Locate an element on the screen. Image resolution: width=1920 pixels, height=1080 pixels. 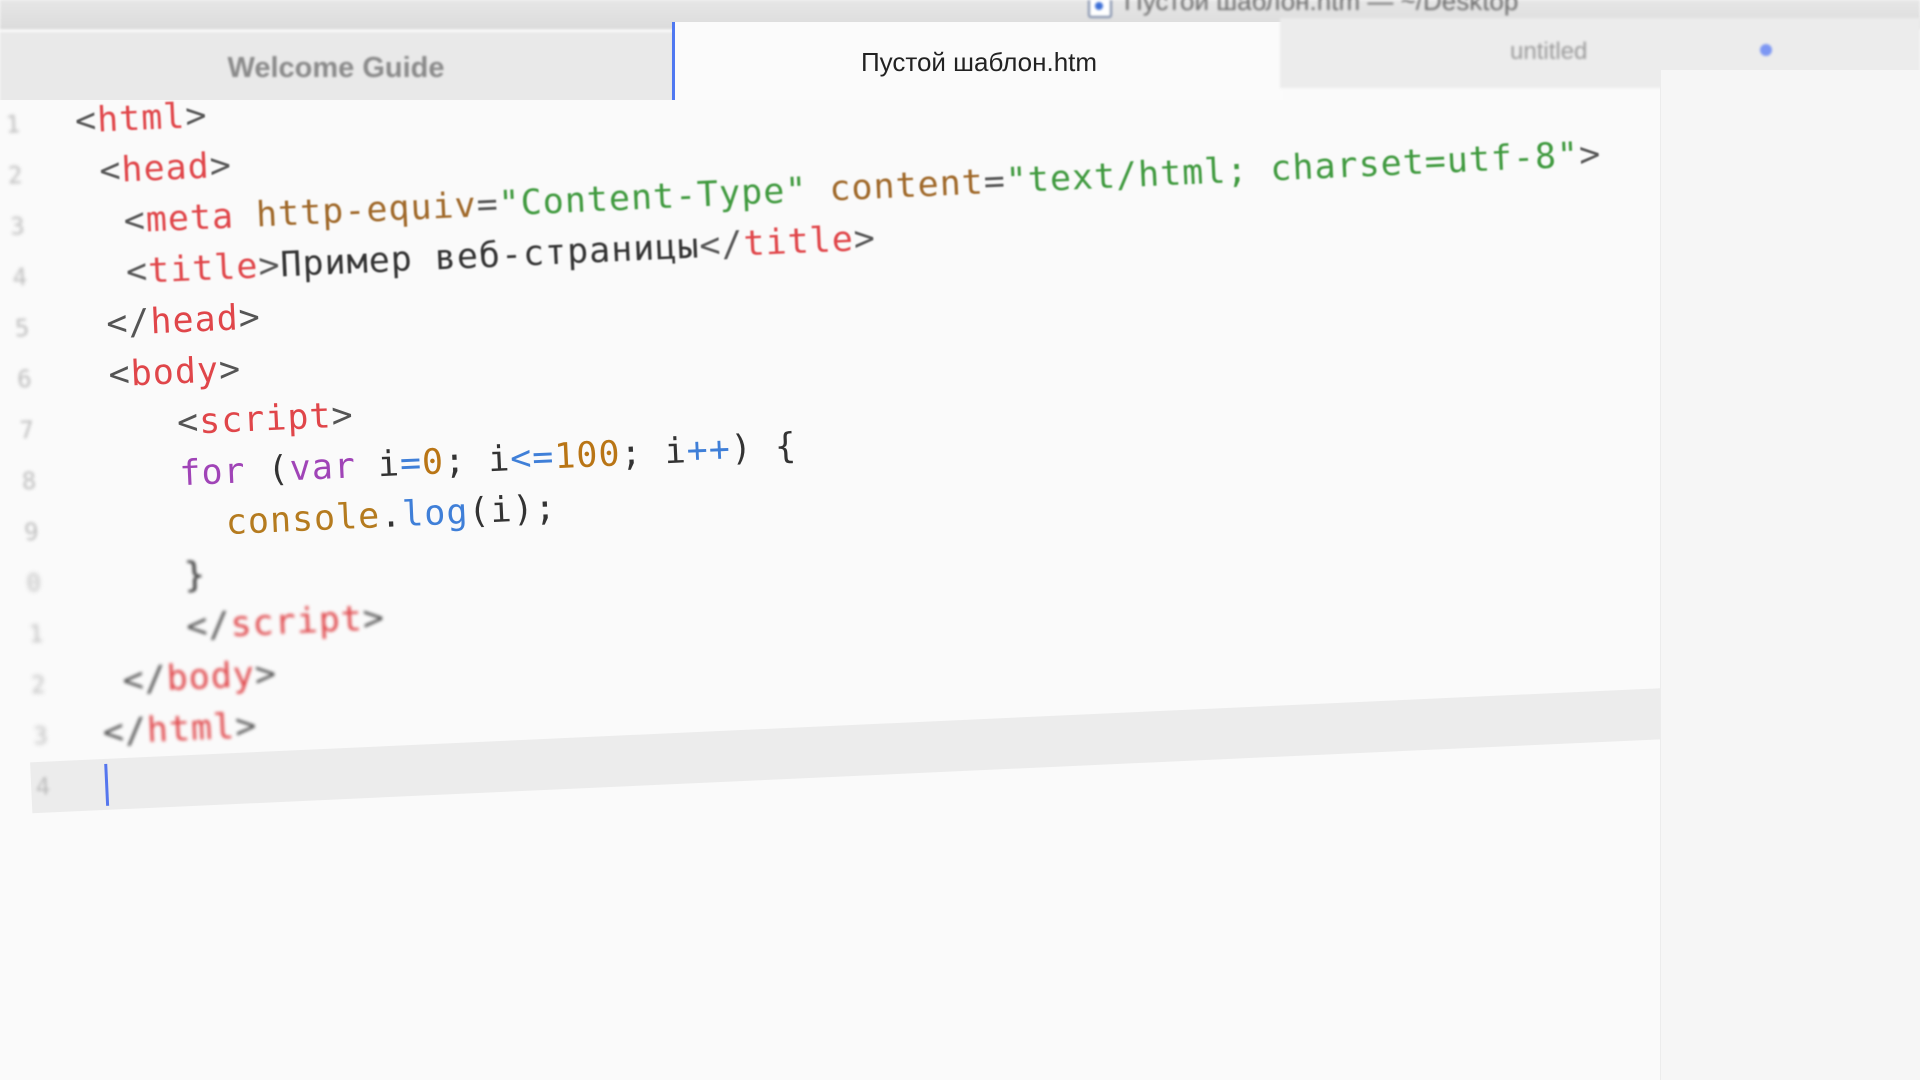
line-text: <body> is located at coordinates (163, 373).